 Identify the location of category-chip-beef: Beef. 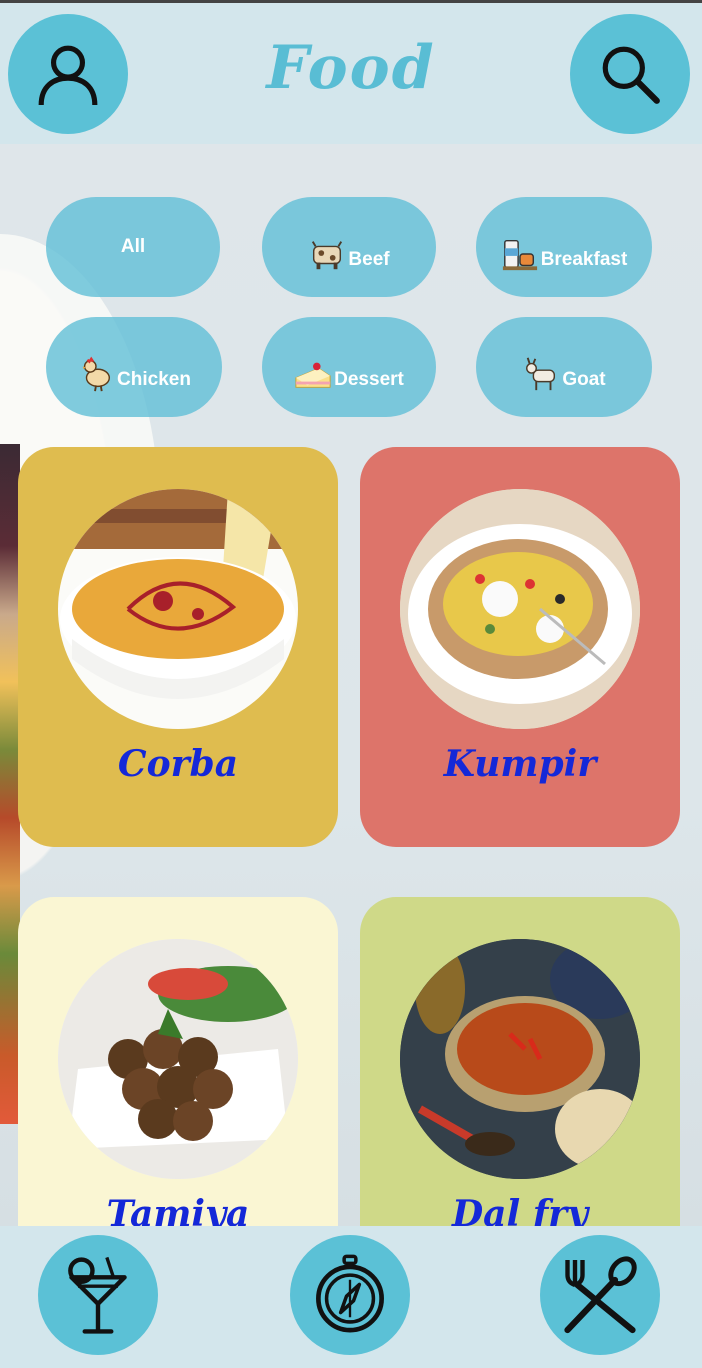
(349, 247).